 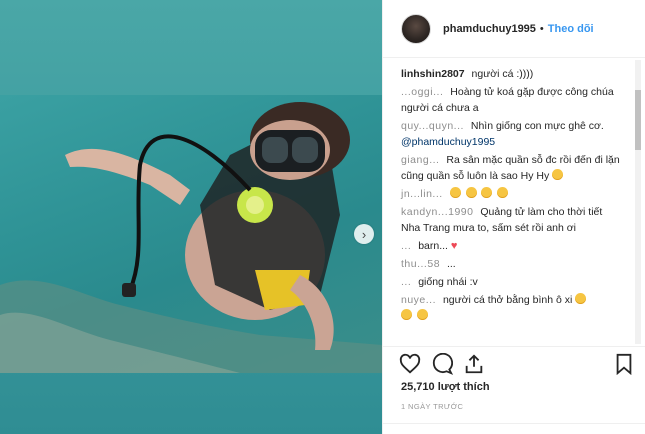 I want to click on scrollbar-thumb, so click(x=638, y=120).